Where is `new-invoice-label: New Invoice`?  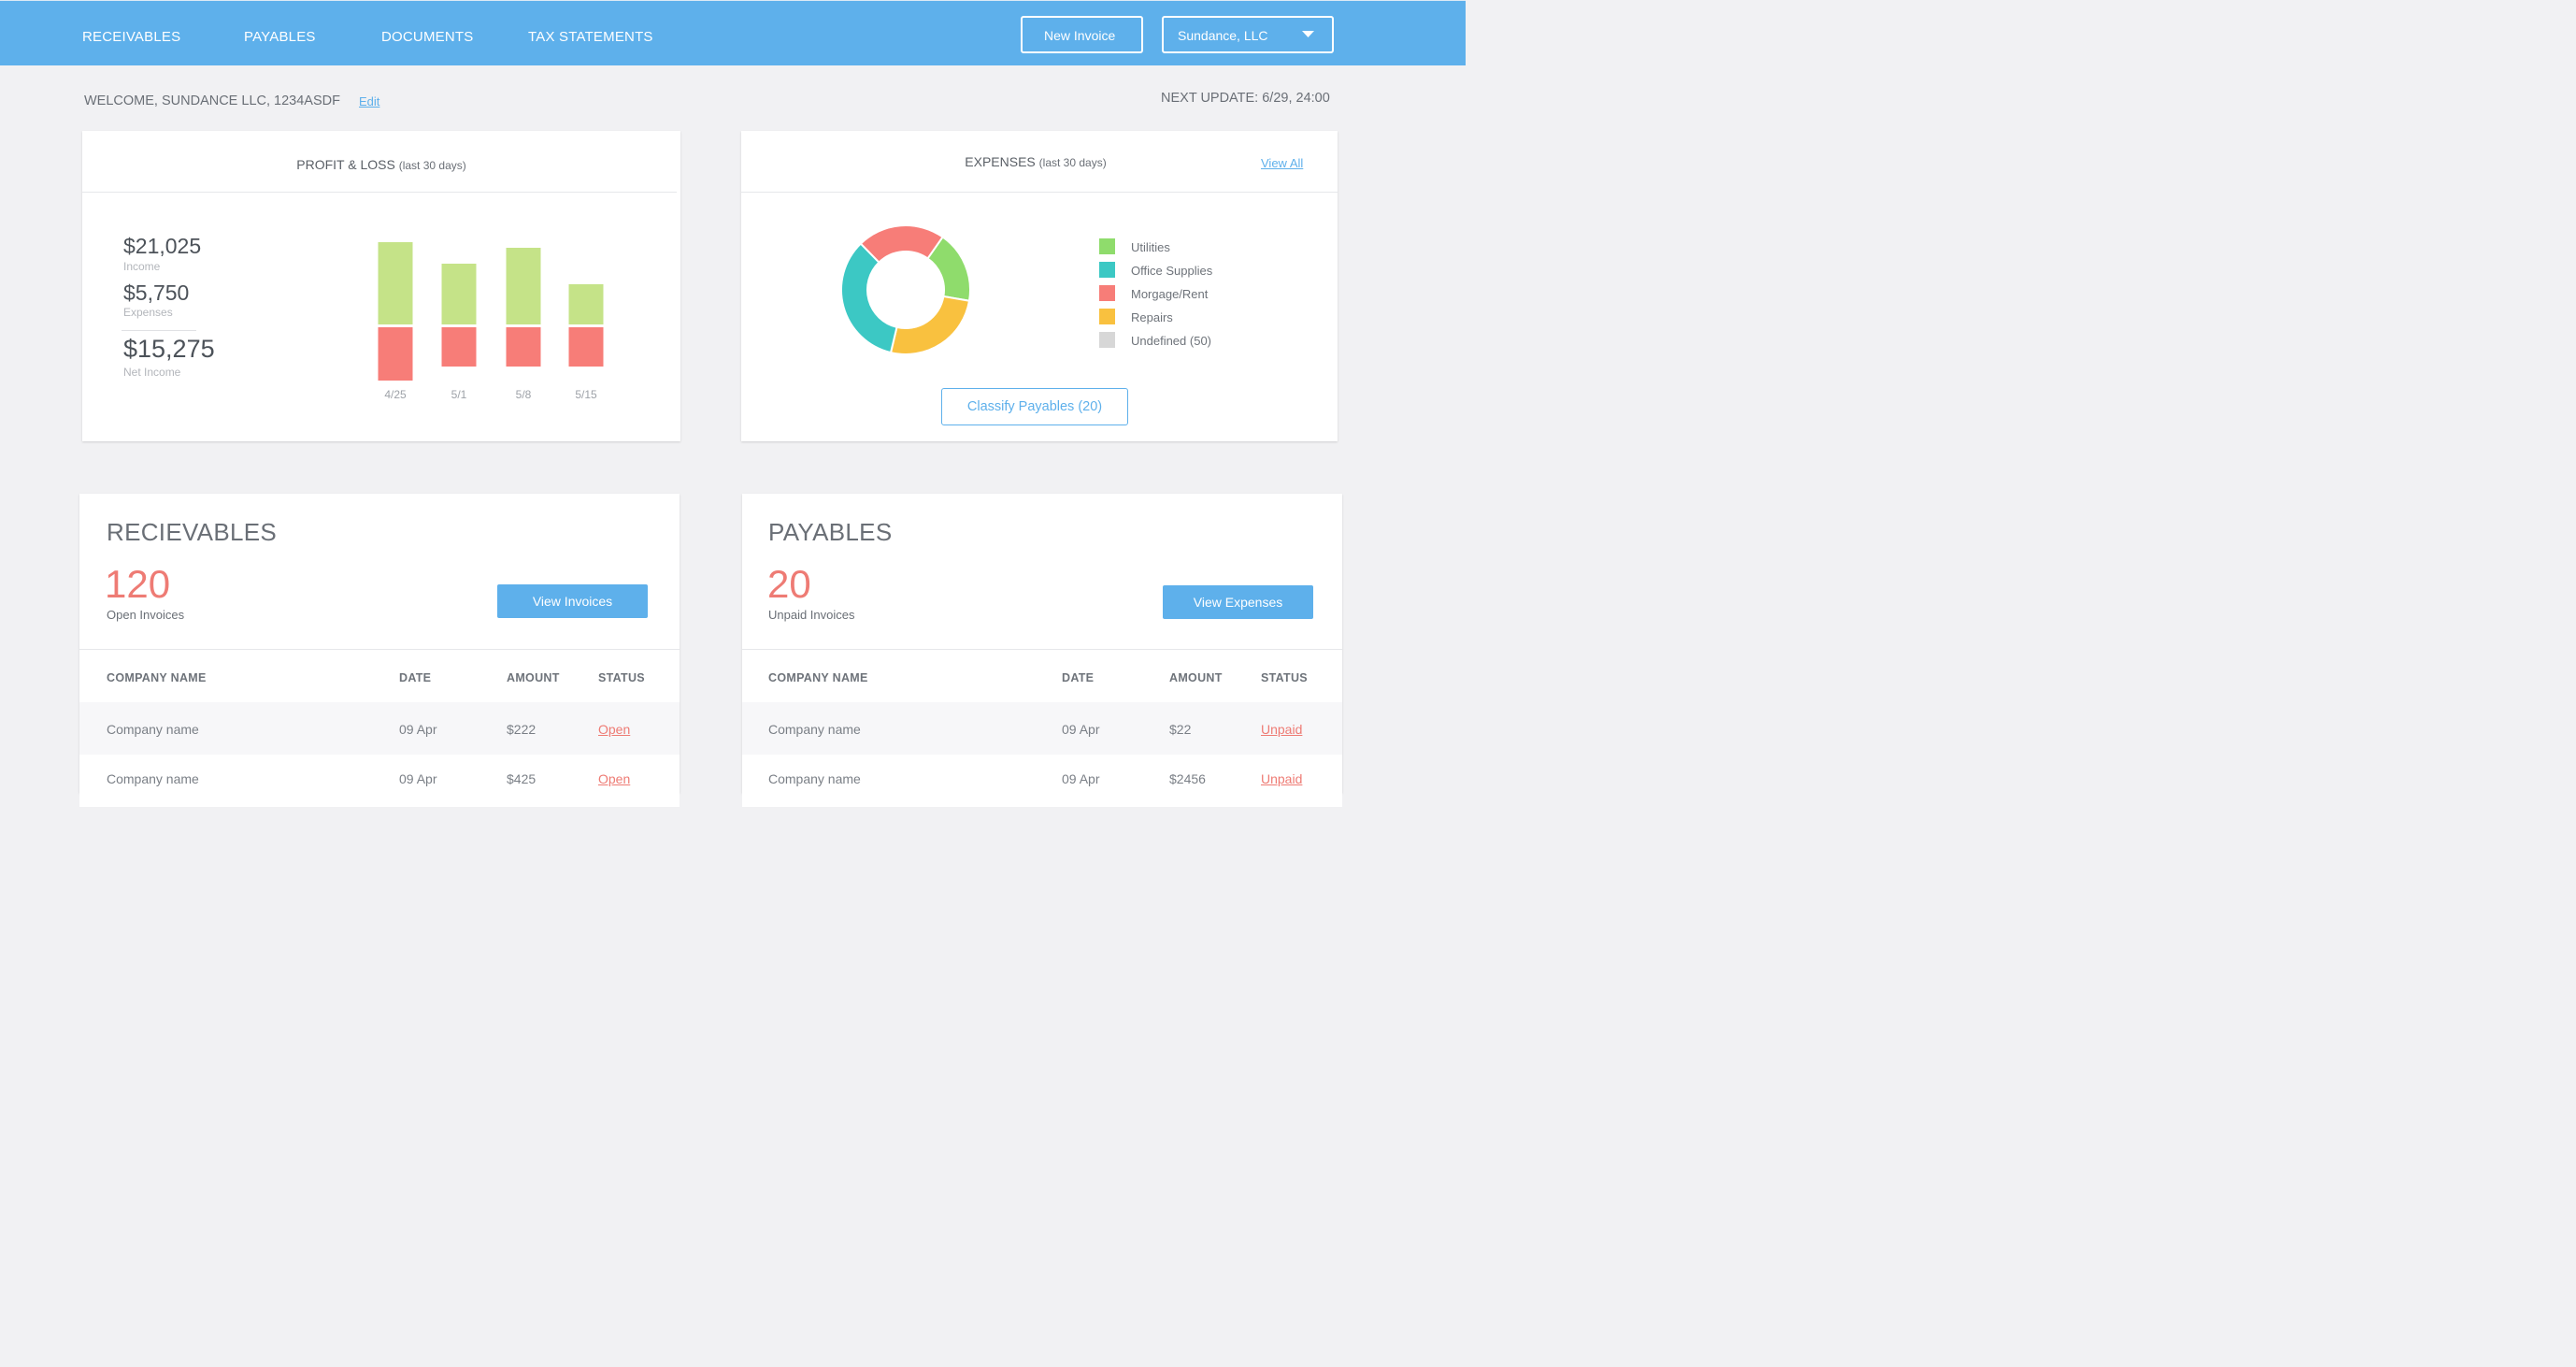 new-invoice-label: New Invoice is located at coordinates (1080, 35).